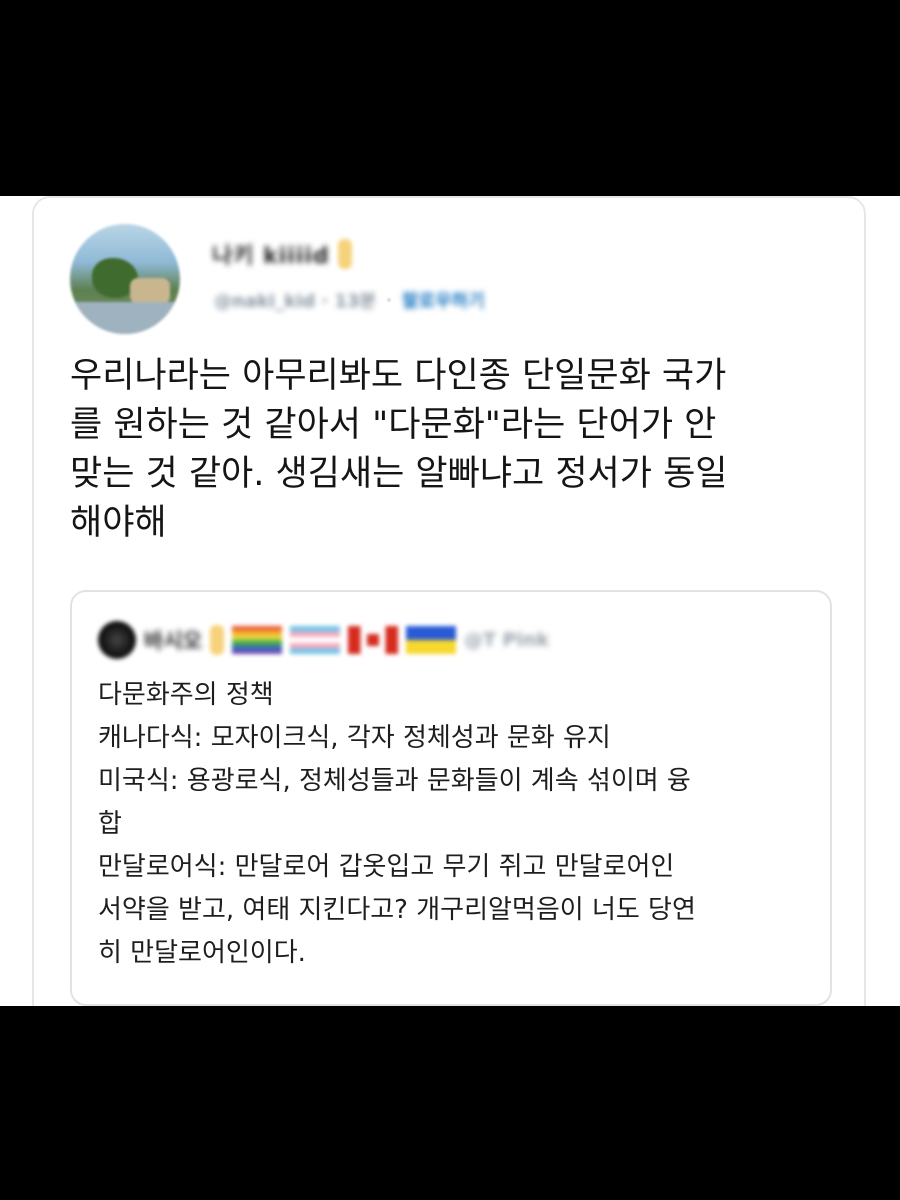  Describe the element at coordinates (202, 953) in the screenshot. I see `quoted-text-line: 히 만달로어인이다.` at that location.